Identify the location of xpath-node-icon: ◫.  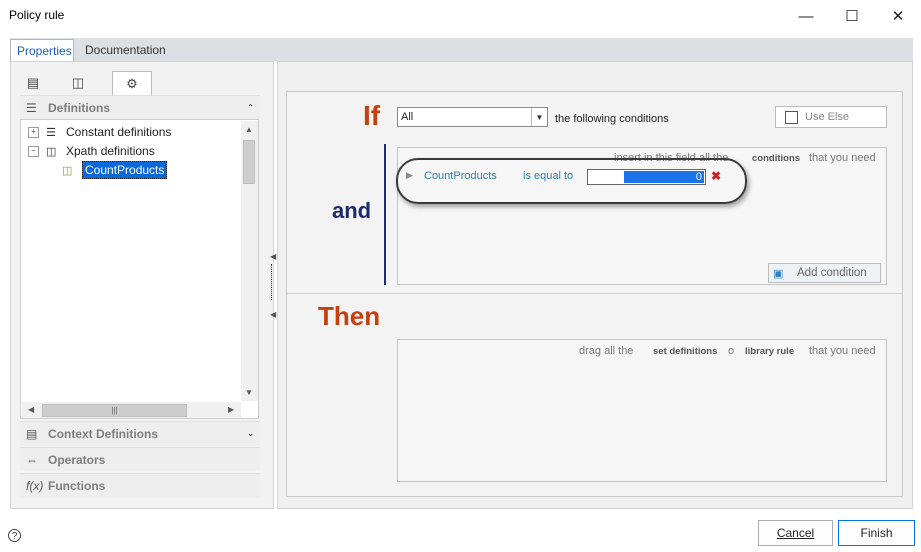
(67, 170).